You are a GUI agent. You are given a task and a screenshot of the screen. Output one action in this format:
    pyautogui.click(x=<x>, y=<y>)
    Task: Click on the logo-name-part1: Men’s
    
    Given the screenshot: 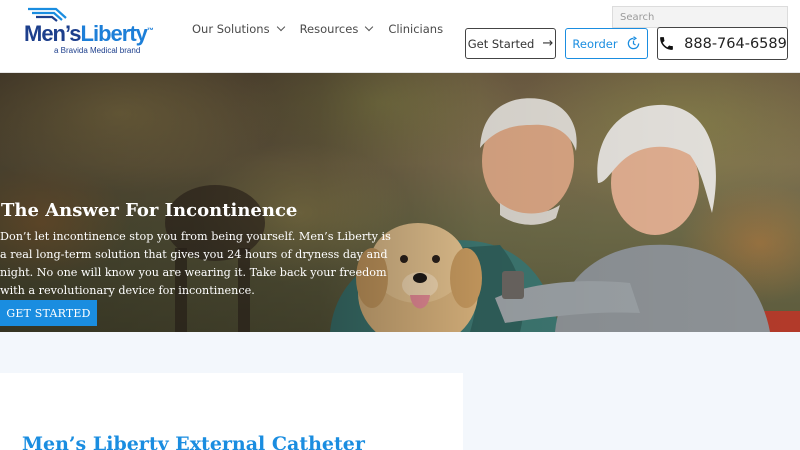 What is the action you would take?
    pyautogui.click(x=53, y=33)
    